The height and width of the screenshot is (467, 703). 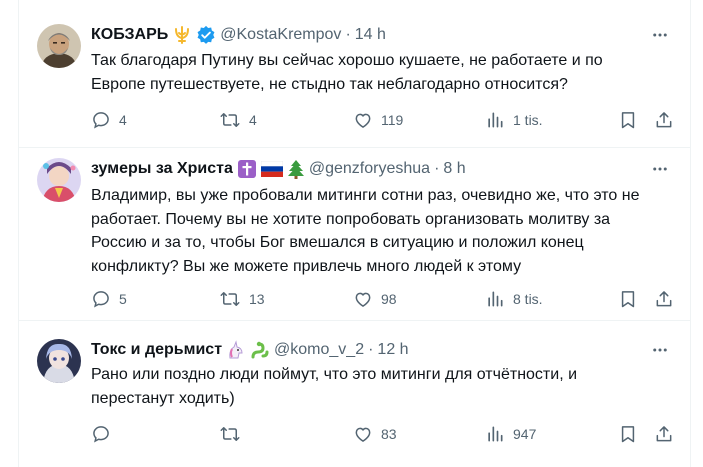 I want to click on repost-count: 4, so click(x=253, y=120).